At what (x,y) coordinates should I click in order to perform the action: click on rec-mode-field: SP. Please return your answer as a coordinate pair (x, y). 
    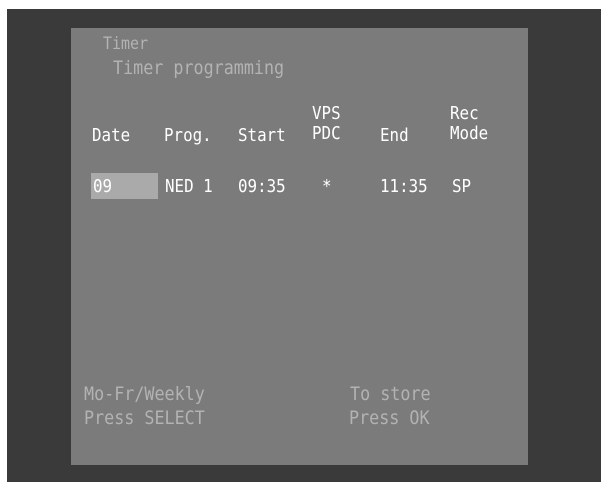
    Looking at the image, I should click on (461, 187).